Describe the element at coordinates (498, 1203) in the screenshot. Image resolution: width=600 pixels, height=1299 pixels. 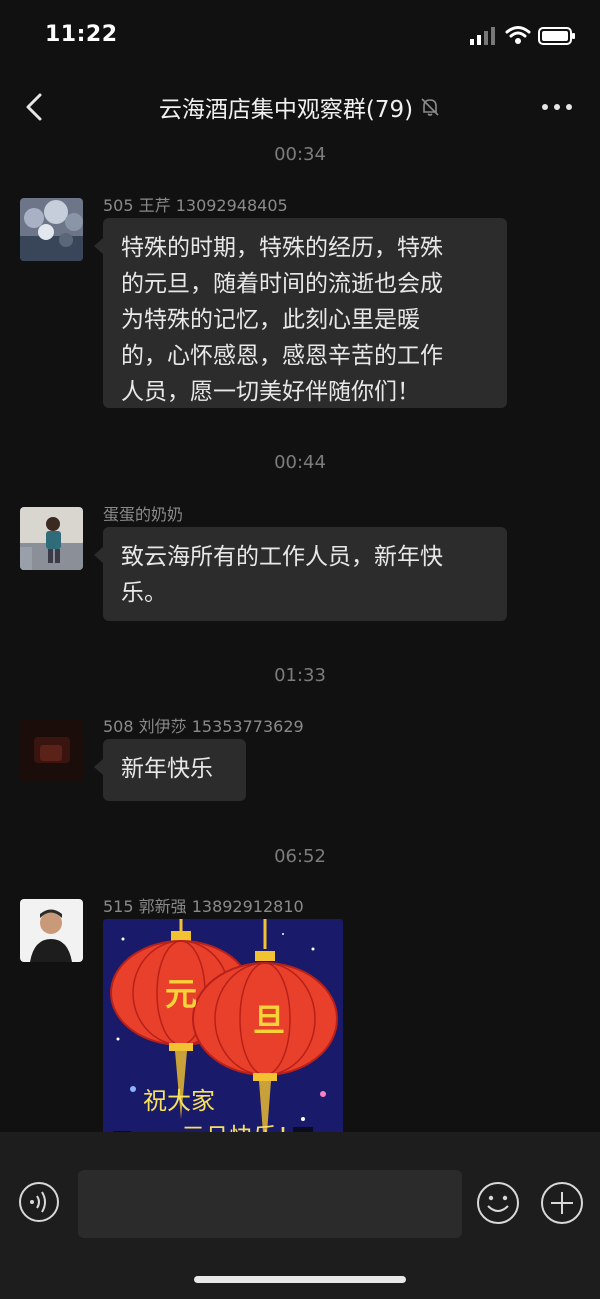
I see `emoji-icon` at that location.